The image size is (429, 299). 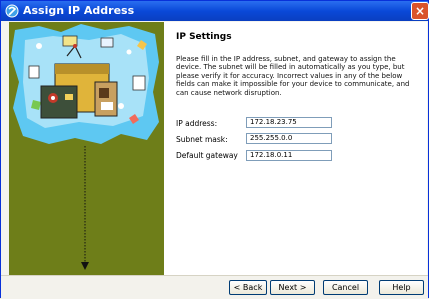 I want to click on help-button: Help, so click(x=401, y=287).